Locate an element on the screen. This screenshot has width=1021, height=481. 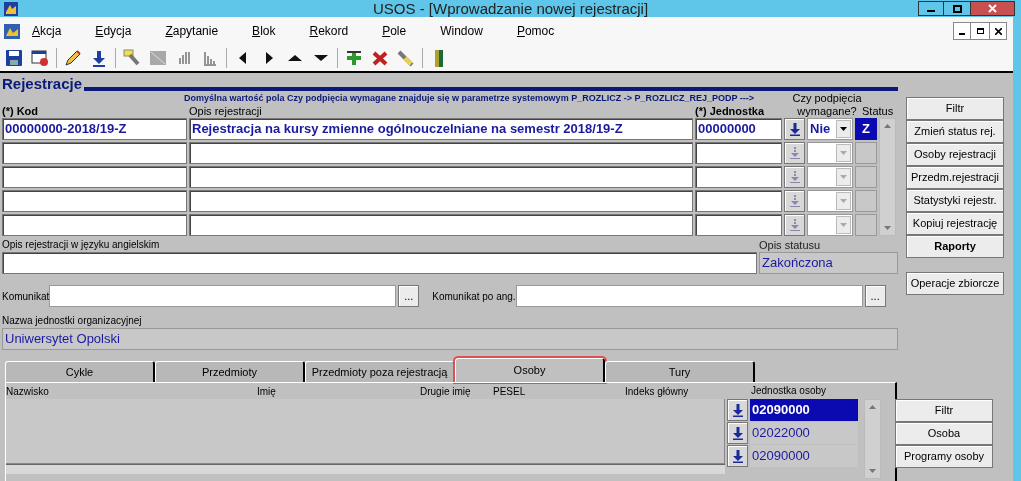
field-label: Komunikat po ang. is located at coordinates (474, 296).